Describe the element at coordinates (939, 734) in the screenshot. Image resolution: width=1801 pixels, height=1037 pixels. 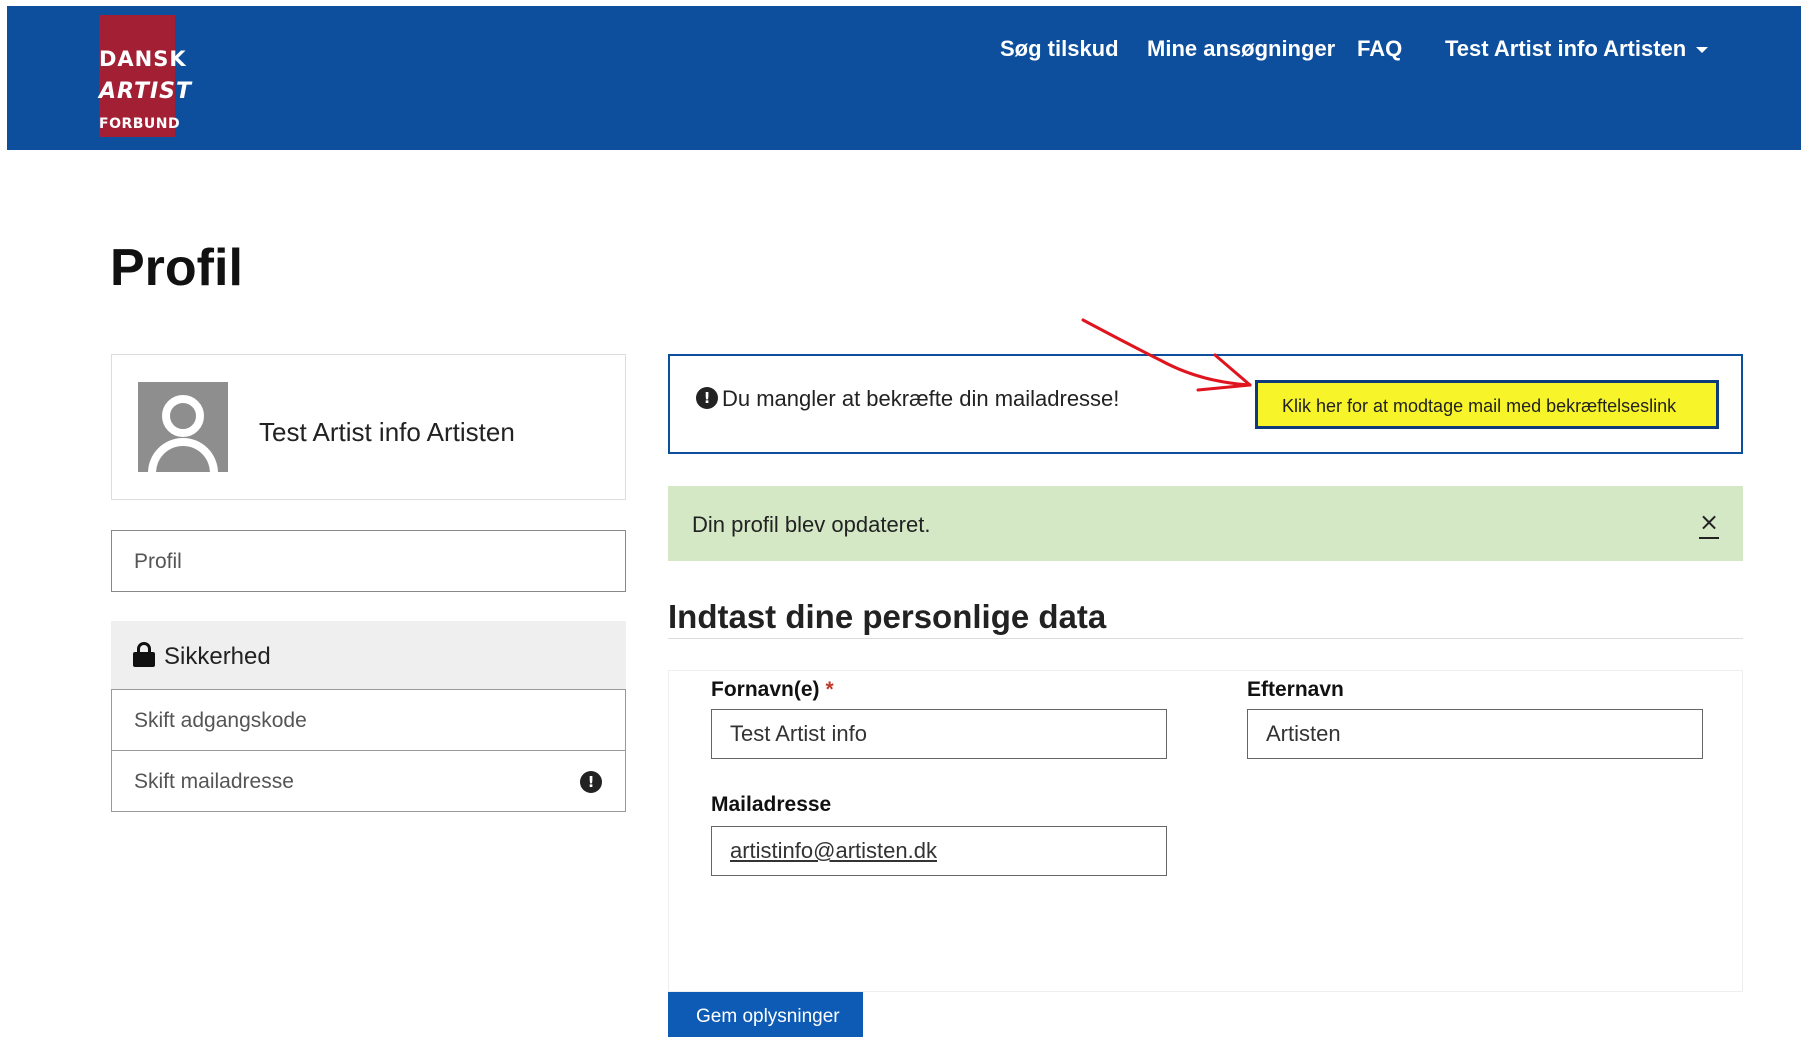
I see `first-name-field` at that location.